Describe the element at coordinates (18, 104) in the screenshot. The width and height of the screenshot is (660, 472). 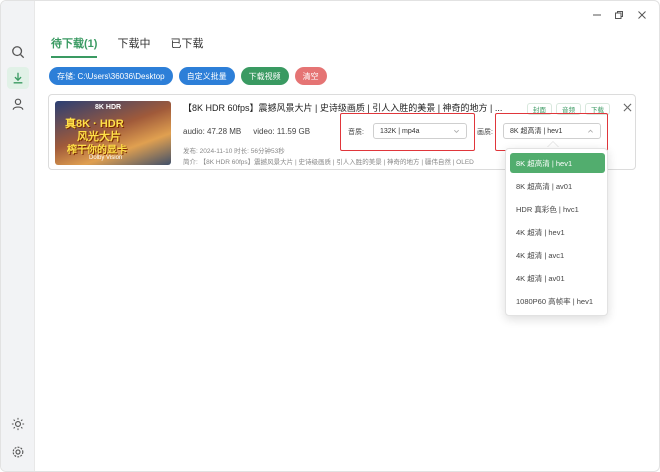
I see `user-icon` at that location.